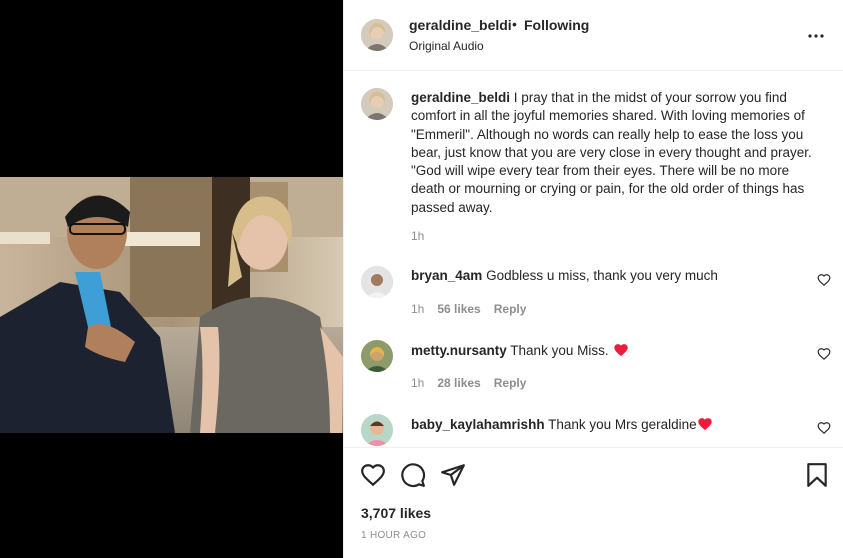 This screenshot has width=843, height=558. What do you see at coordinates (478, 424) in the screenshot?
I see `comment-username: baby_kaylahamrishh` at bounding box center [478, 424].